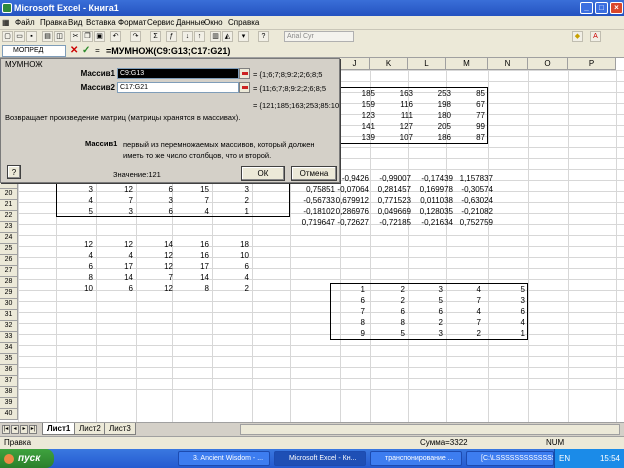 The height and width of the screenshot is (468, 624). What do you see at coordinates (9, 271) in the screenshot?
I see `row-header-27: 27` at bounding box center [9, 271].